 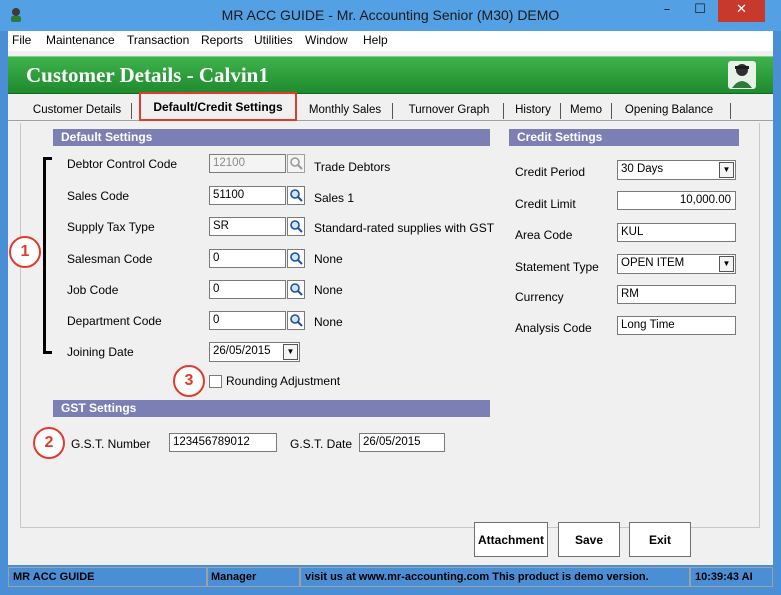 What do you see at coordinates (80, 40) in the screenshot?
I see `menu-maintenance: Maintenance` at bounding box center [80, 40].